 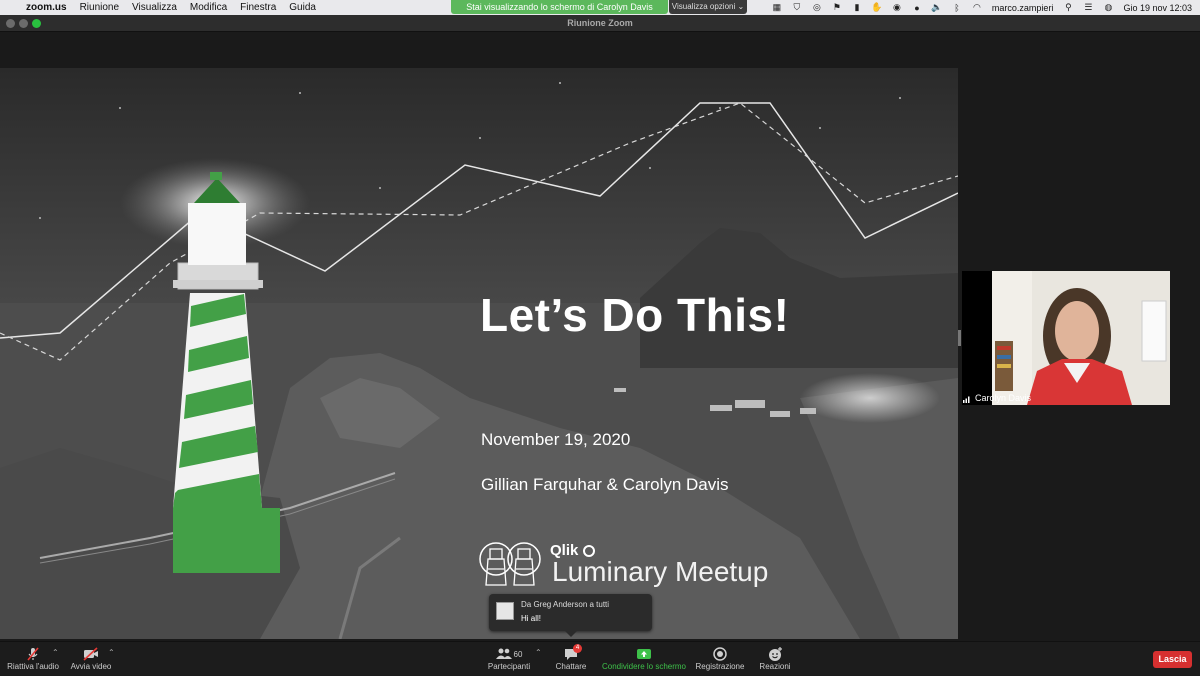 I want to click on chat-unread-badge: 4, so click(x=577, y=648).